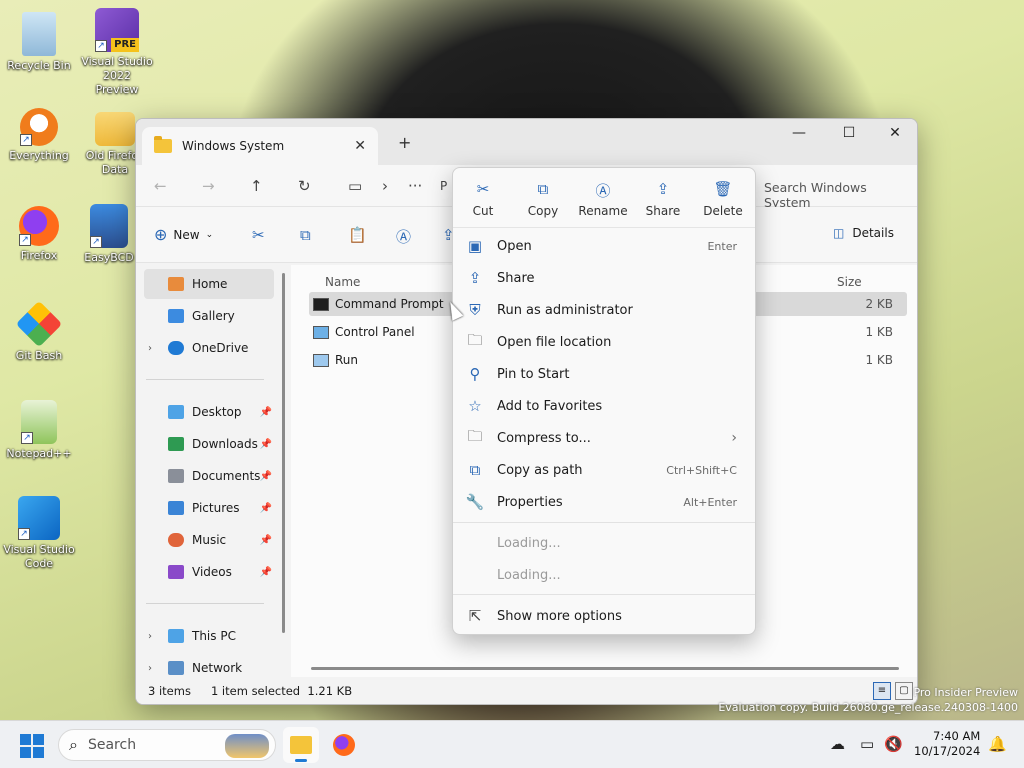 This screenshot has height=768, width=1024. Describe the element at coordinates (385, 186) in the screenshot. I see `breadcrumb-chevron-icon: ›` at that location.